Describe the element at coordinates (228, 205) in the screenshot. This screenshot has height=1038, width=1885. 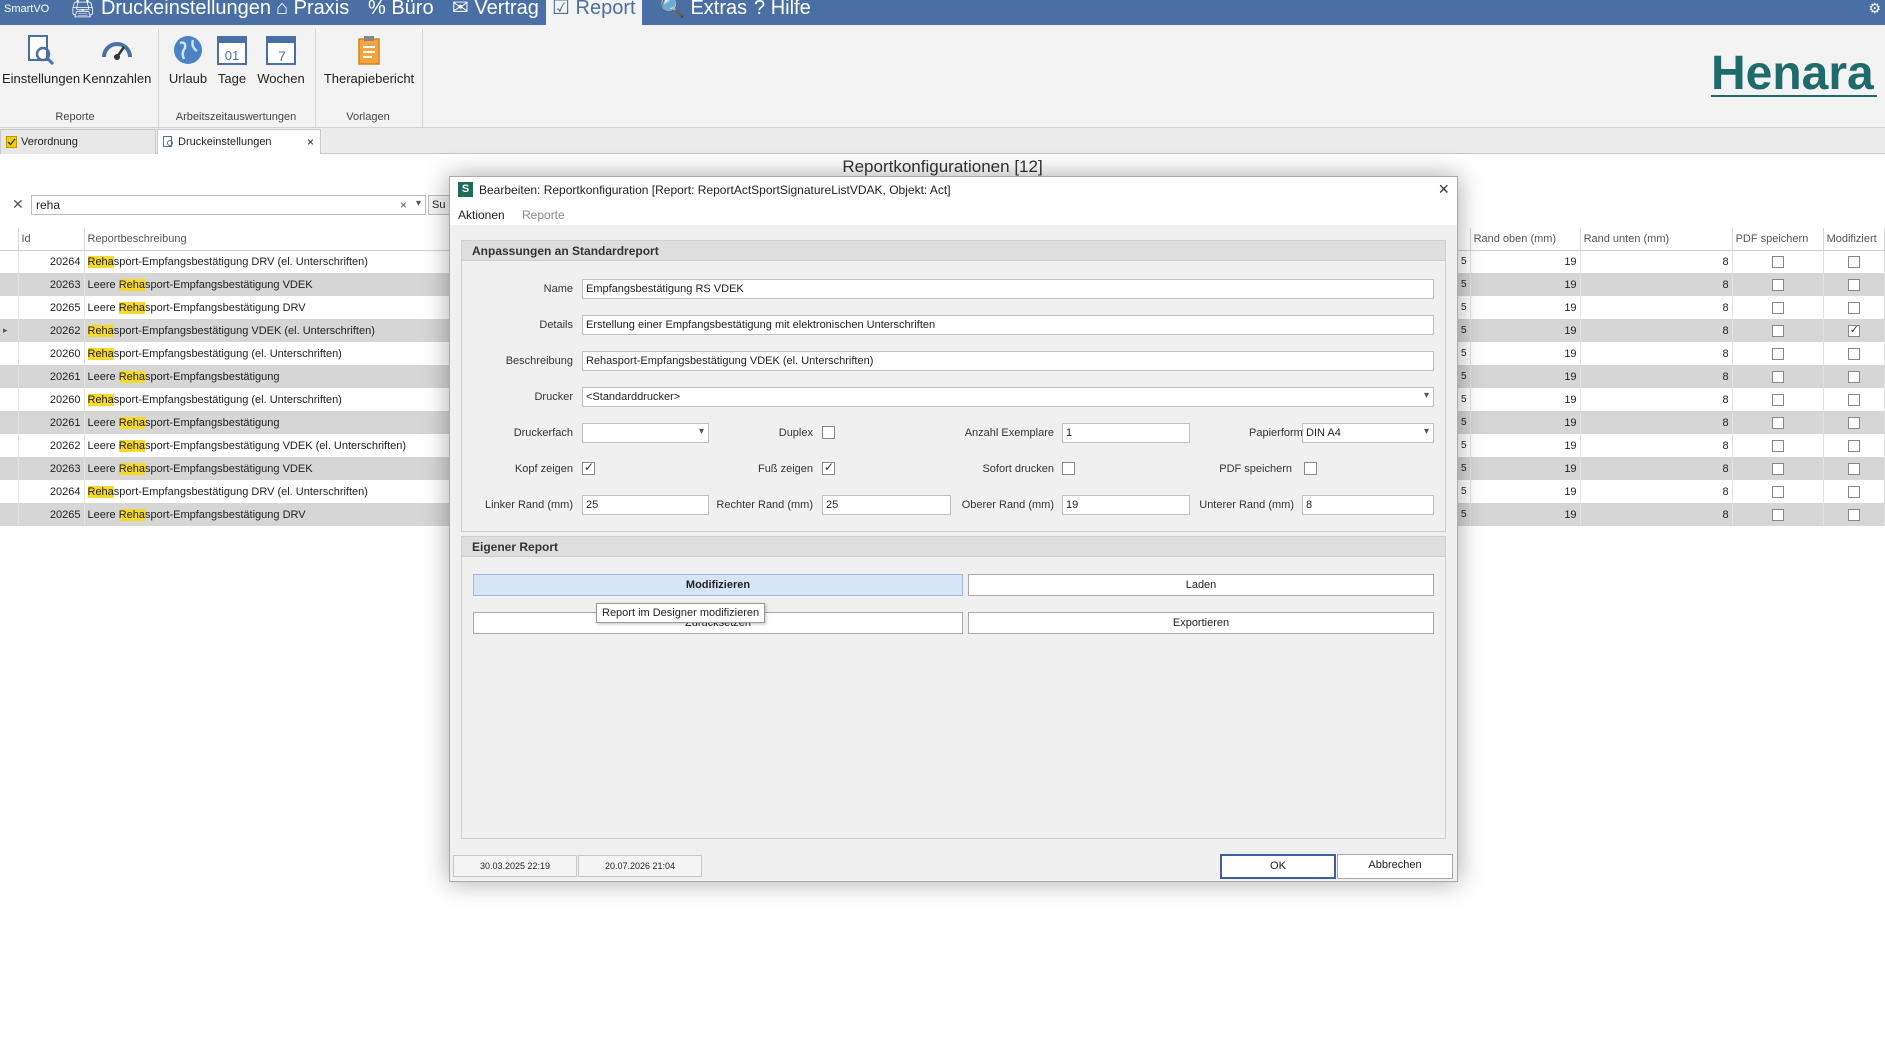
I see `search-input: reha × ▾` at that location.